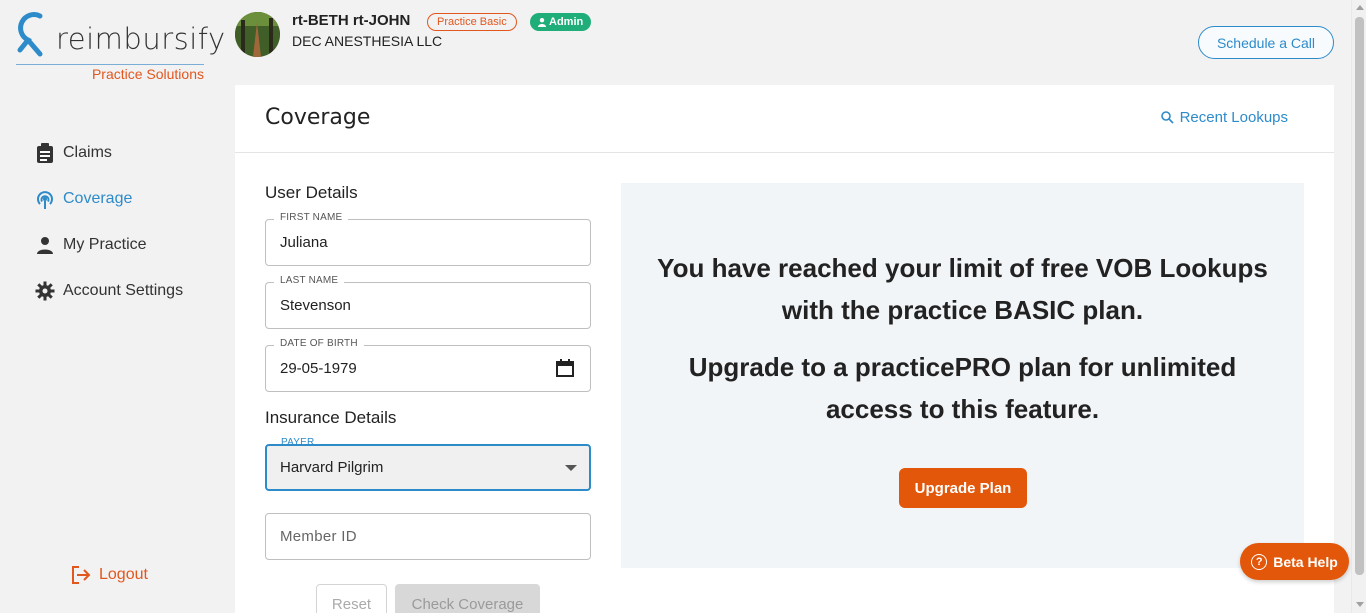 Image resolution: width=1366 pixels, height=613 pixels. What do you see at coordinates (318, 368) in the screenshot?
I see `date-of-birth-value: 29-05-1979` at bounding box center [318, 368].